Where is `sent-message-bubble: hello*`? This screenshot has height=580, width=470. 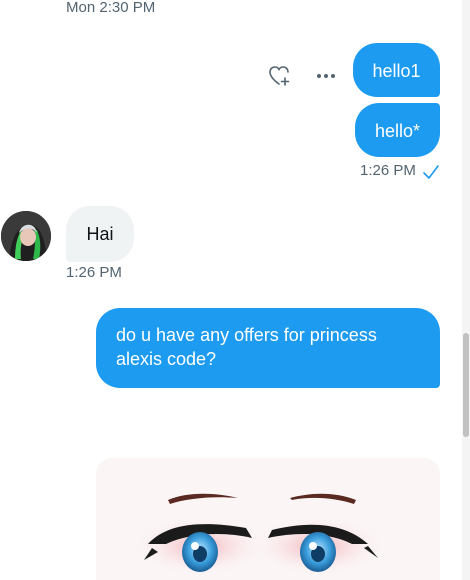 sent-message-bubble: hello* is located at coordinates (397, 130).